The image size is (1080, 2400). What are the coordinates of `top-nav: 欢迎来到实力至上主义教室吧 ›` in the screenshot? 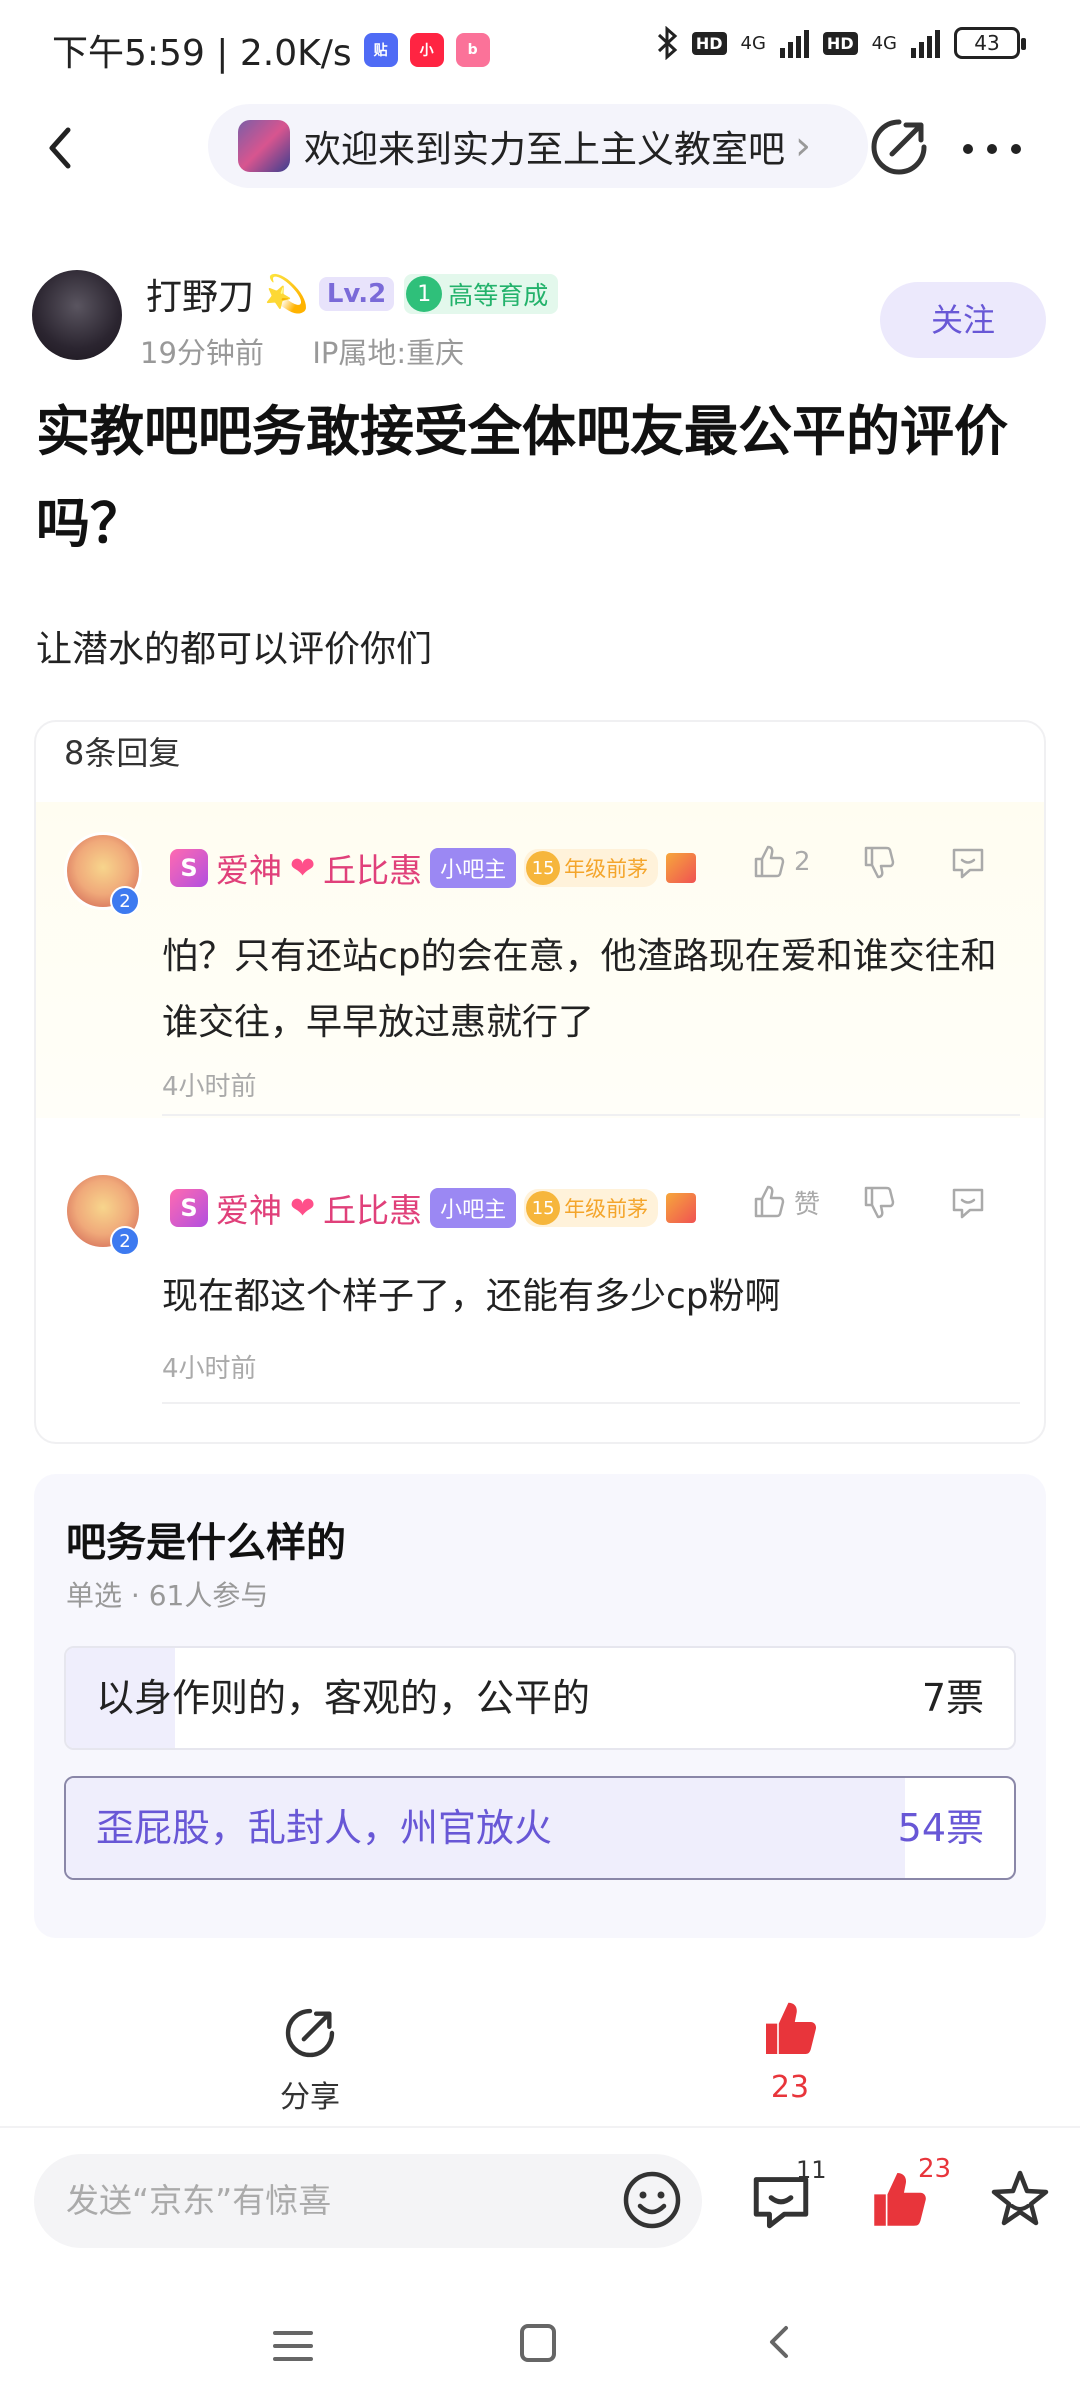 It's located at (540, 148).